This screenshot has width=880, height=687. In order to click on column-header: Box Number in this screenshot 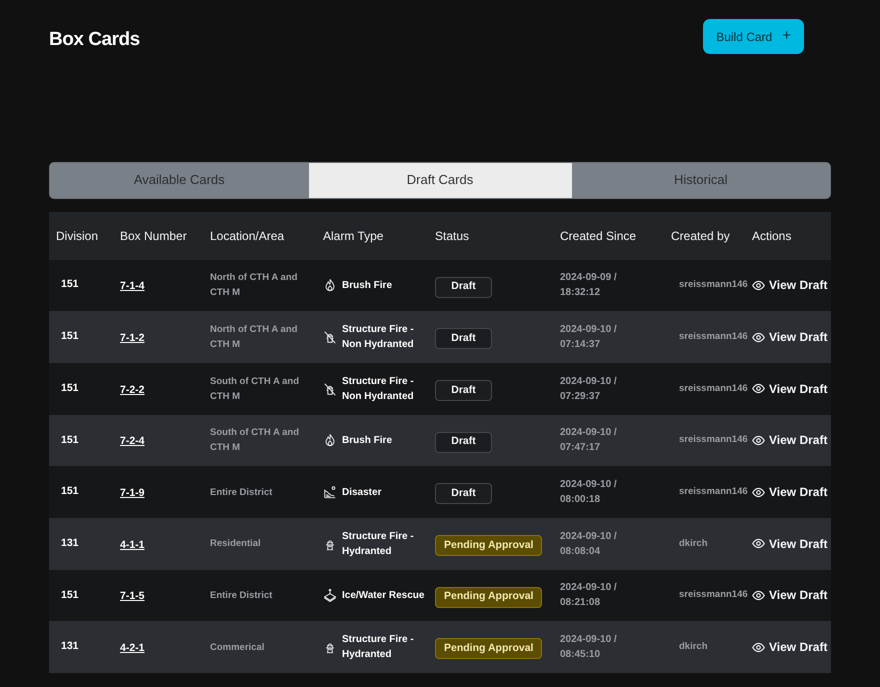, I will do `click(154, 236)`.